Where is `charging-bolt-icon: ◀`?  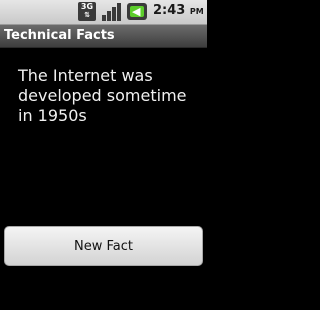
charging-bolt-icon: ◀ is located at coordinates (136, 11).